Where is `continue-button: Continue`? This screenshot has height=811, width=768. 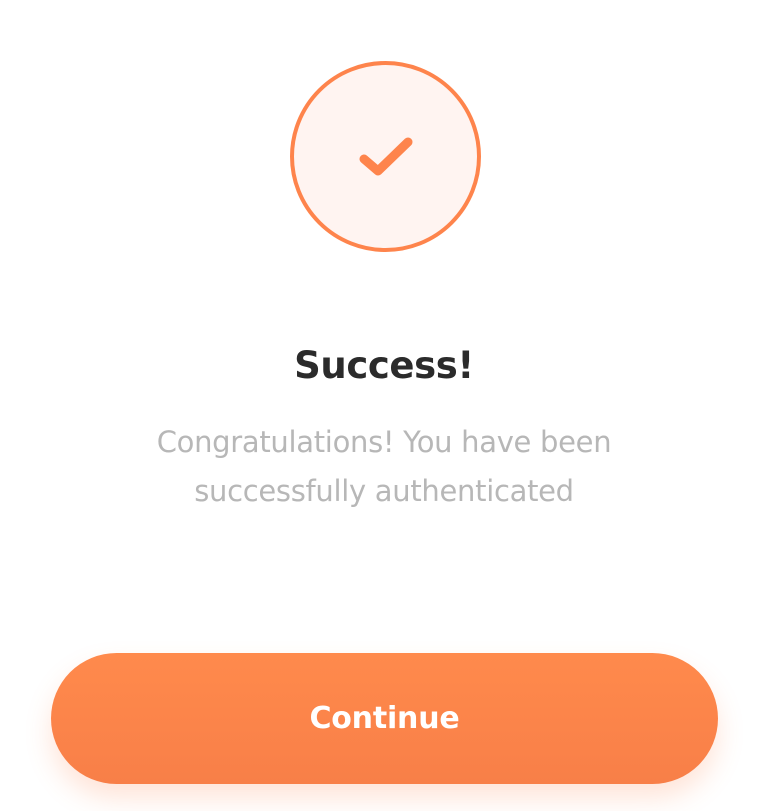 continue-button: Continue is located at coordinates (384, 718).